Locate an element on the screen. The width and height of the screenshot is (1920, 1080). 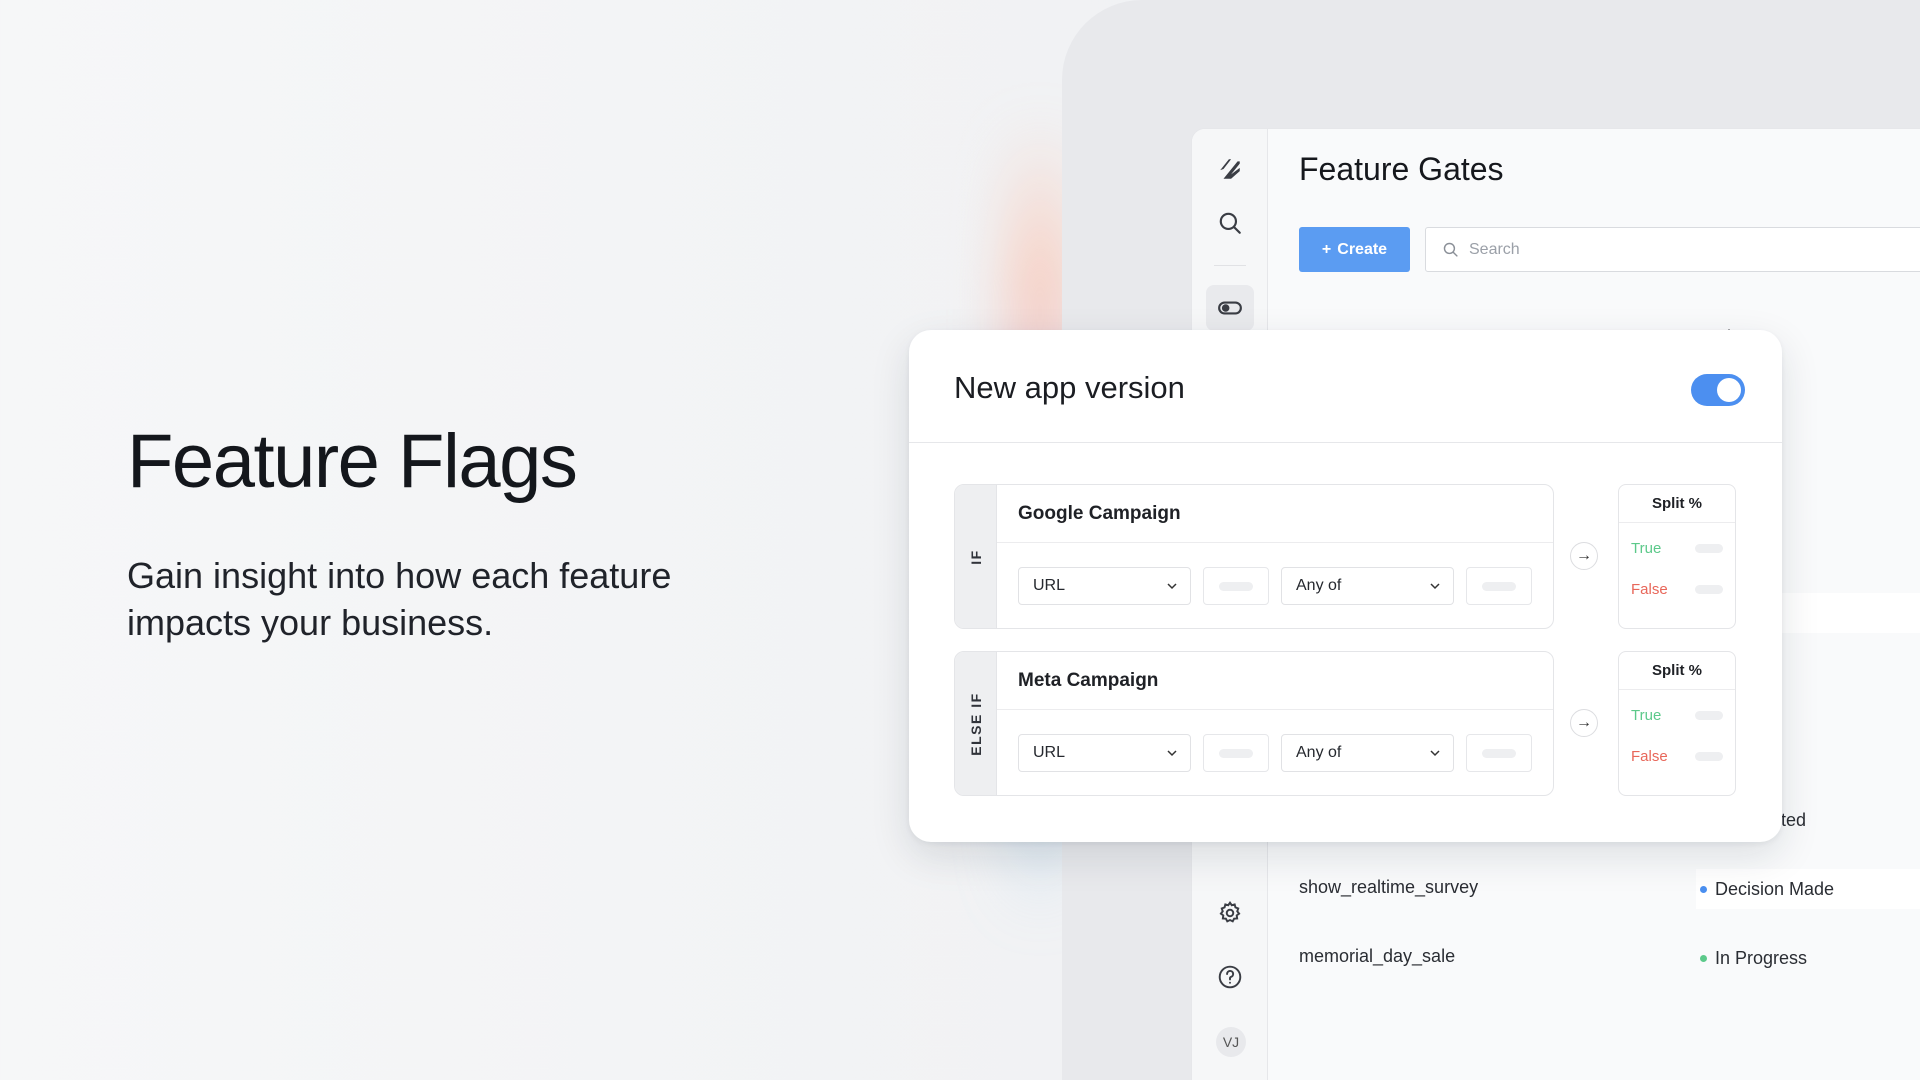
rule-name: Google Campaign is located at coordinates (1275, 514).